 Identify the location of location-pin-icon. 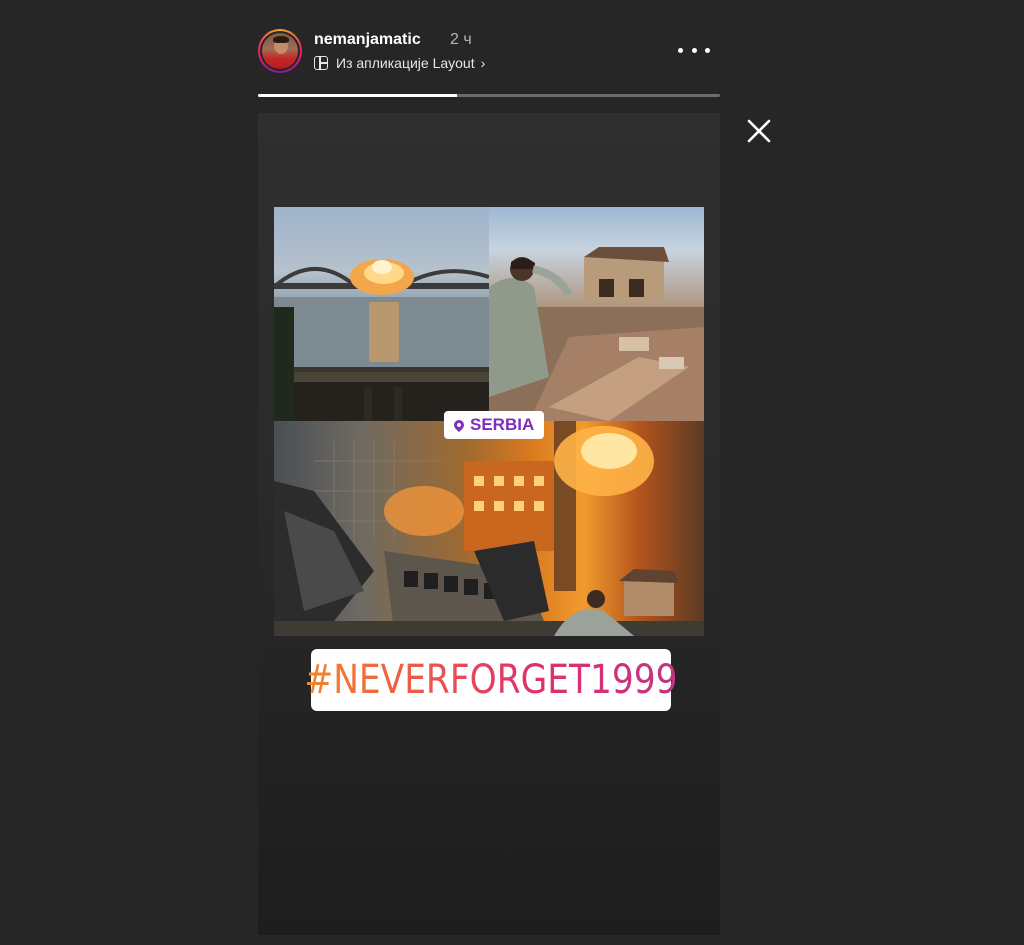
(459, 425).